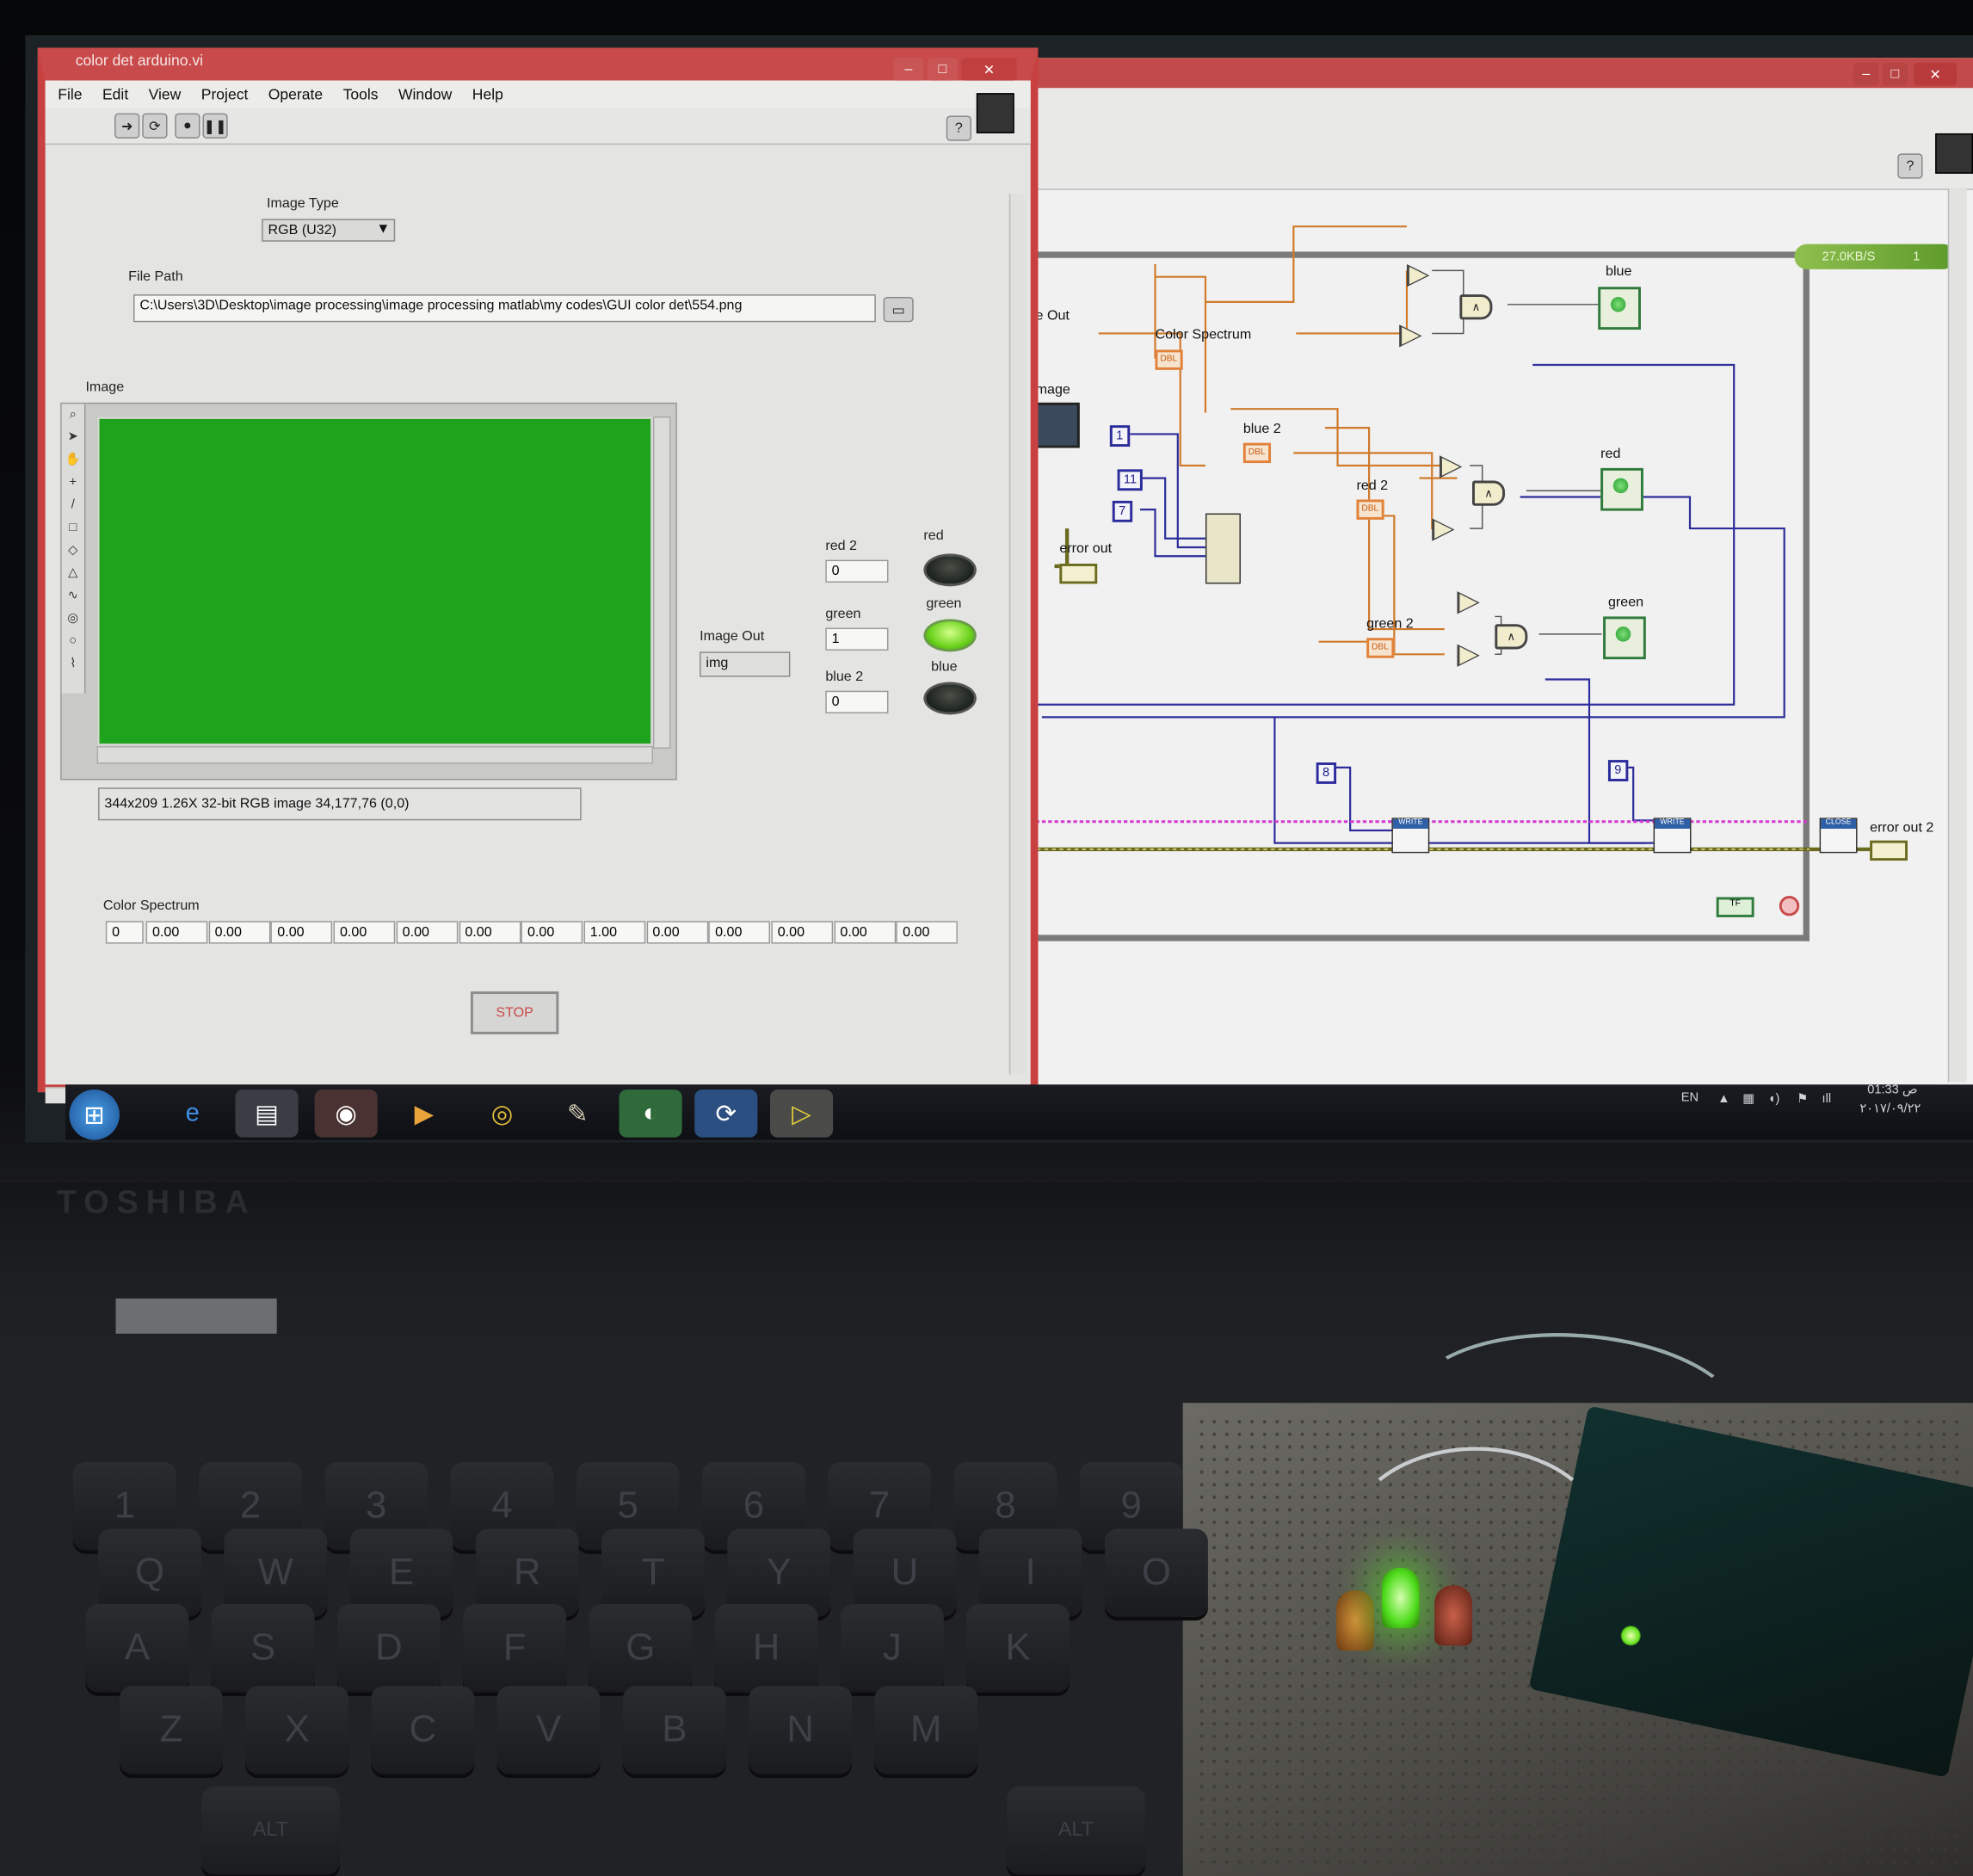 The width and height of the screenshot is (1973, 1876). I want to click on oval-icon: ○, so click(73, 642).